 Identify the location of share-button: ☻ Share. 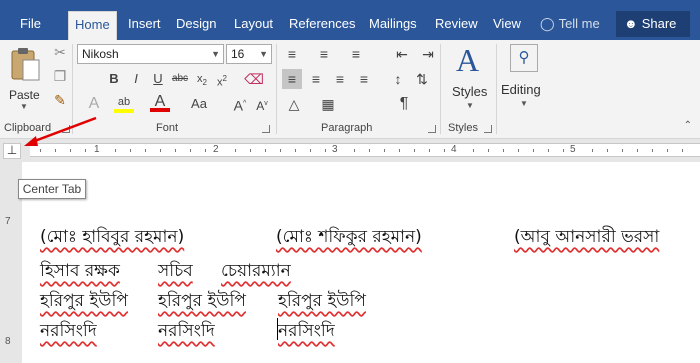
(653, 24).